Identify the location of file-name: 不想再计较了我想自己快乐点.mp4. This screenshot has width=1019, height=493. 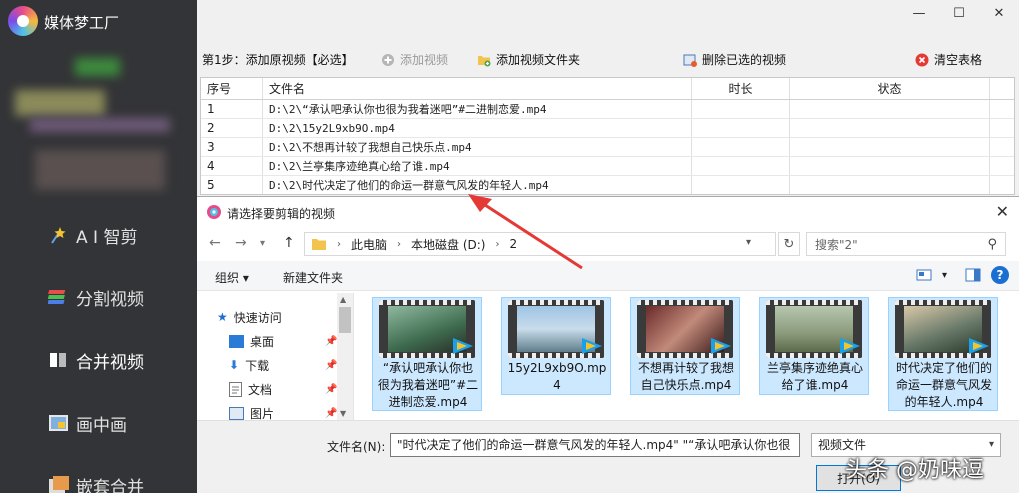
(685, 376).